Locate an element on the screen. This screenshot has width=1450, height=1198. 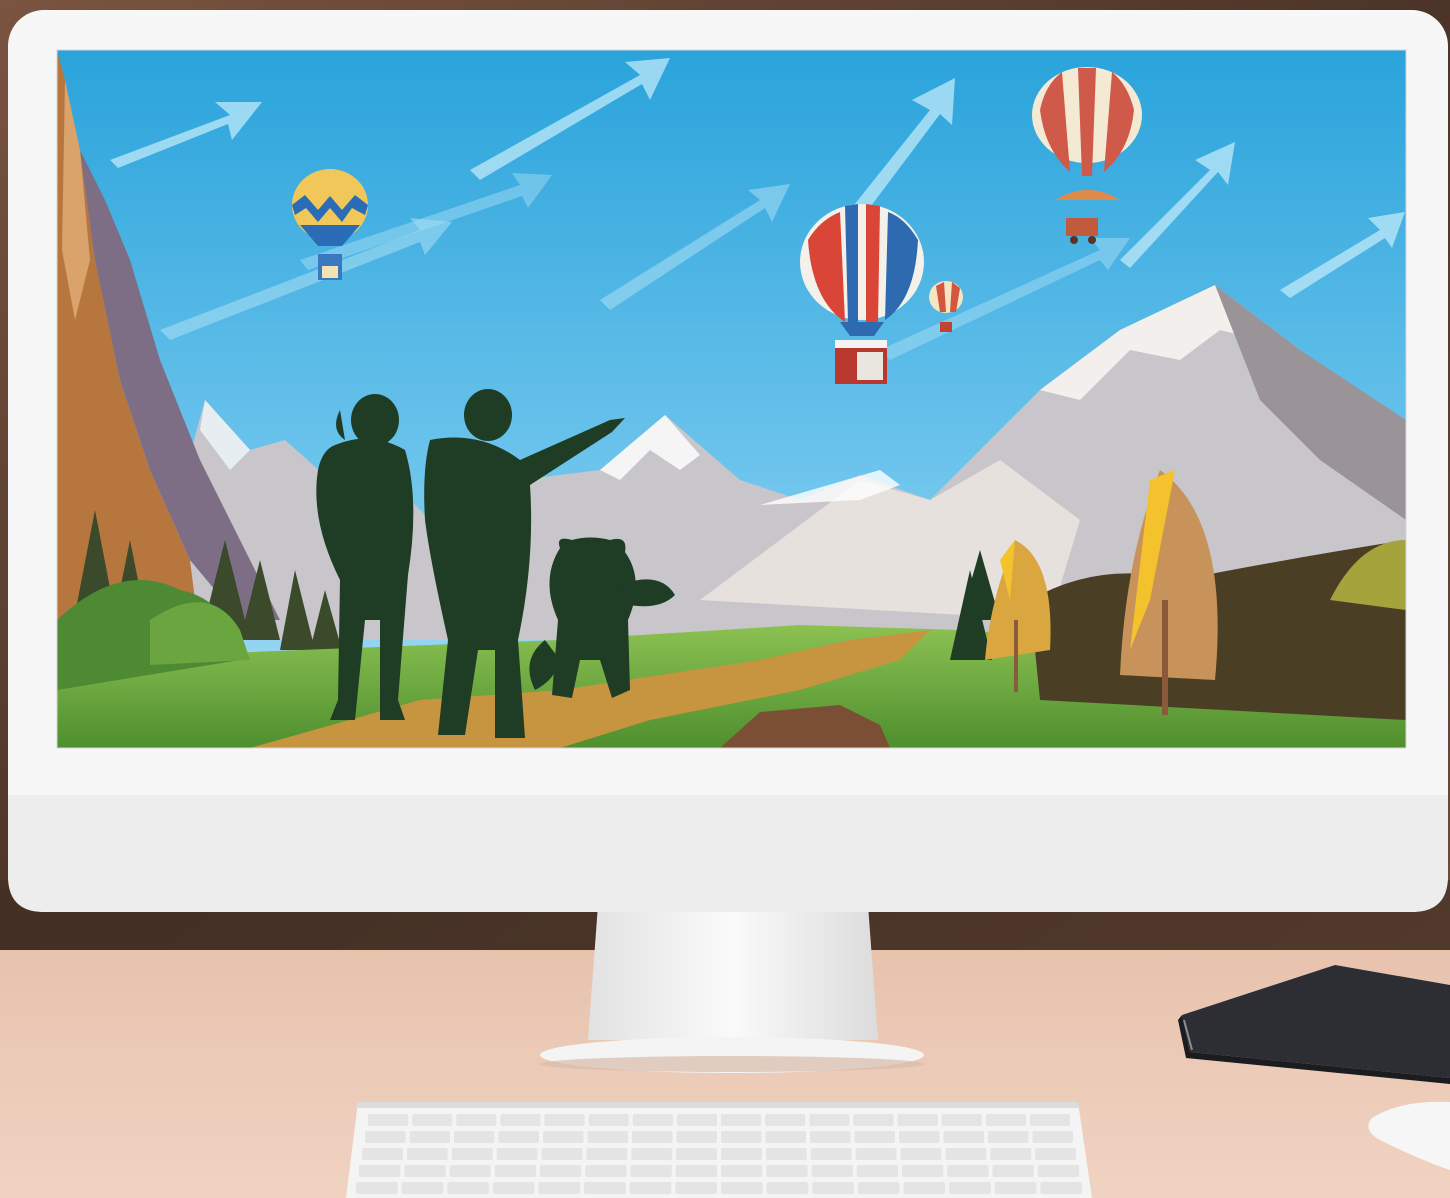
keyboard is located at coordinates (719, 1150).